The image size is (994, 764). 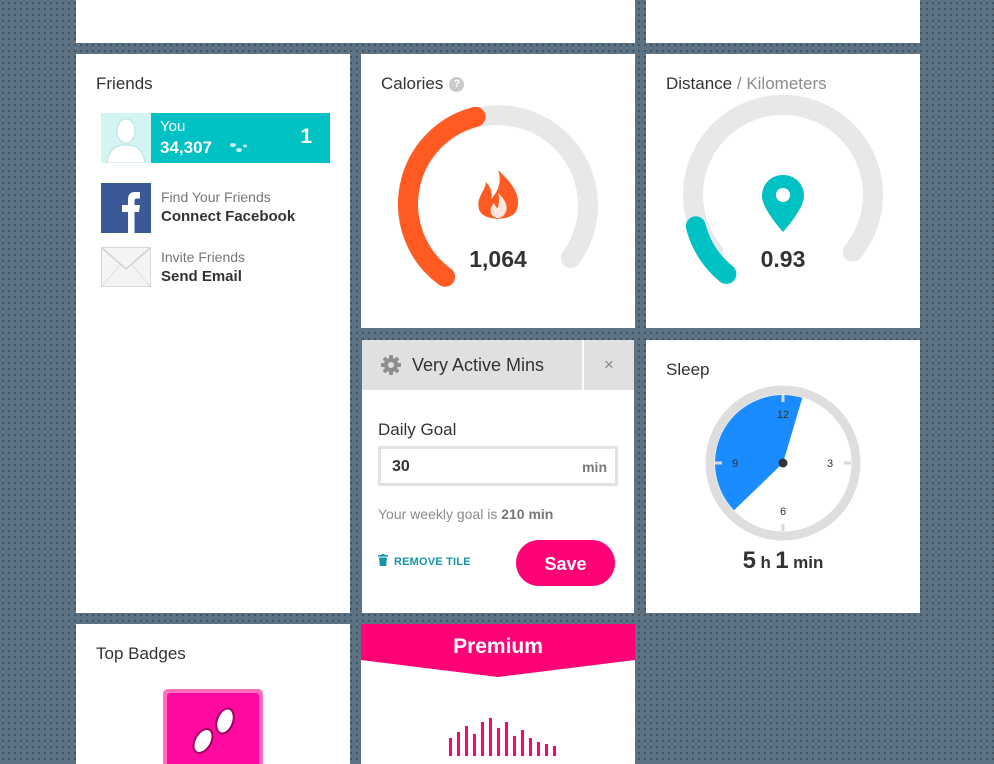 I want to click on sleep-duration: 5 h 1 min, so click(x=783, y=561).